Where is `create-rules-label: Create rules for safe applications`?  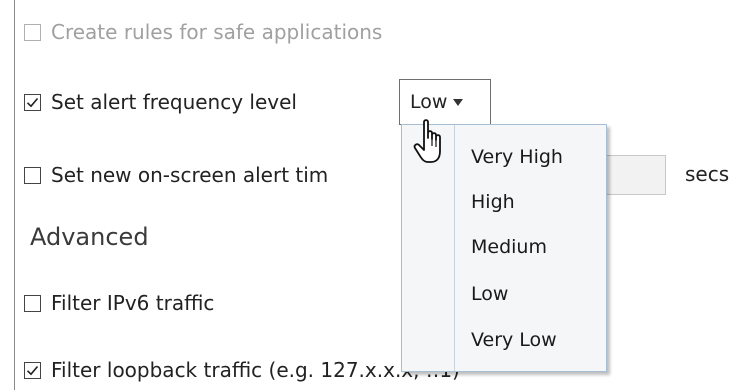
create-rules-label: Create rules for safe applications is located at coordinates (217, 32).